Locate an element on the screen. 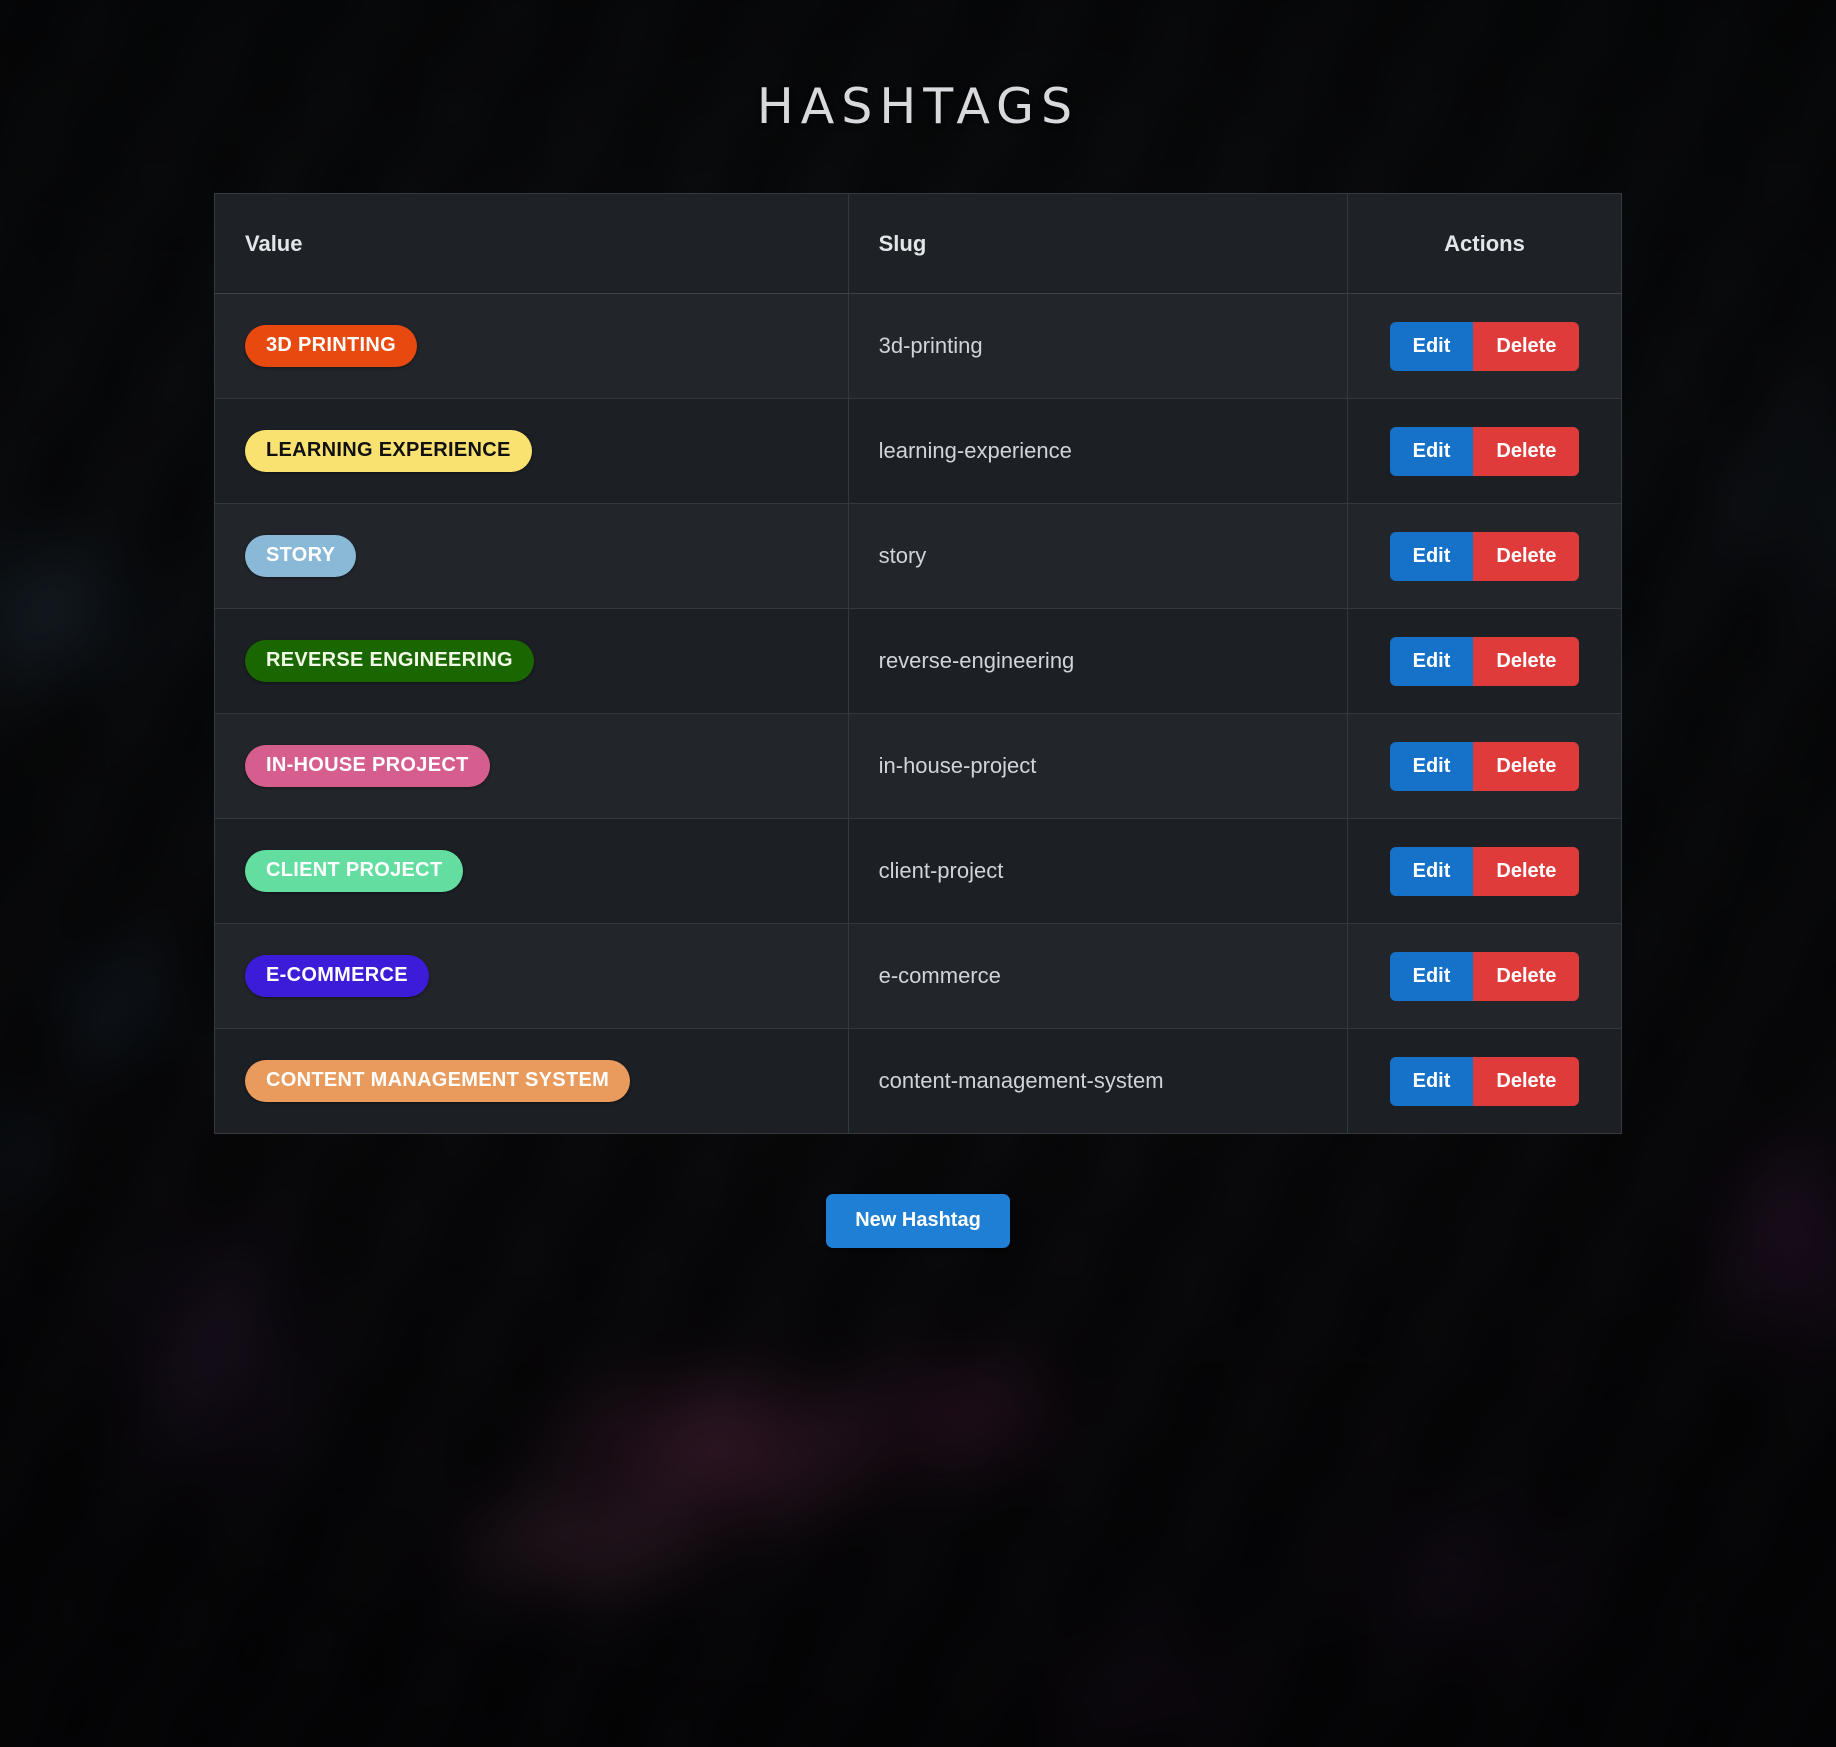 Image resolution: width=1836 pixels, height=1747 pixels. cell-value: REVERSE ENGINEERING is located at coordinates (531, 661).